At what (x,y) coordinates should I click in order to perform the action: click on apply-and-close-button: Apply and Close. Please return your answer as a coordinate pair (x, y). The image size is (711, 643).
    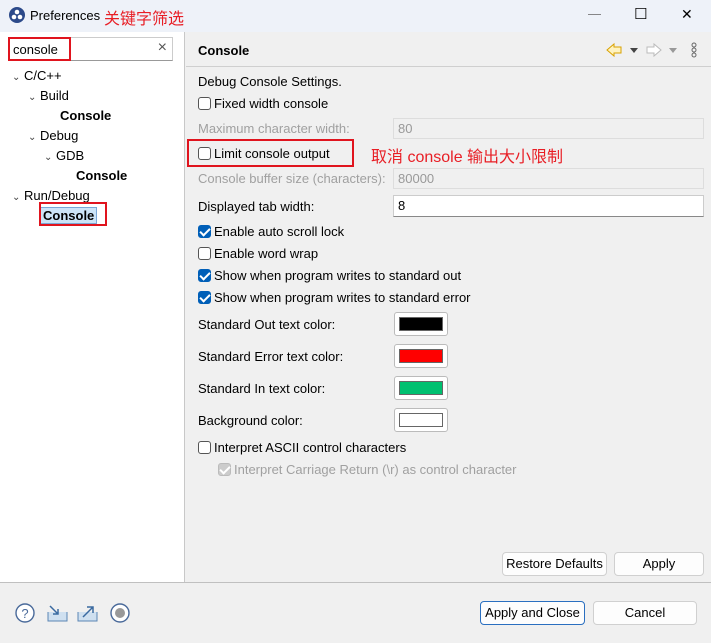
    Looking at the image, I should click on (532, 613).